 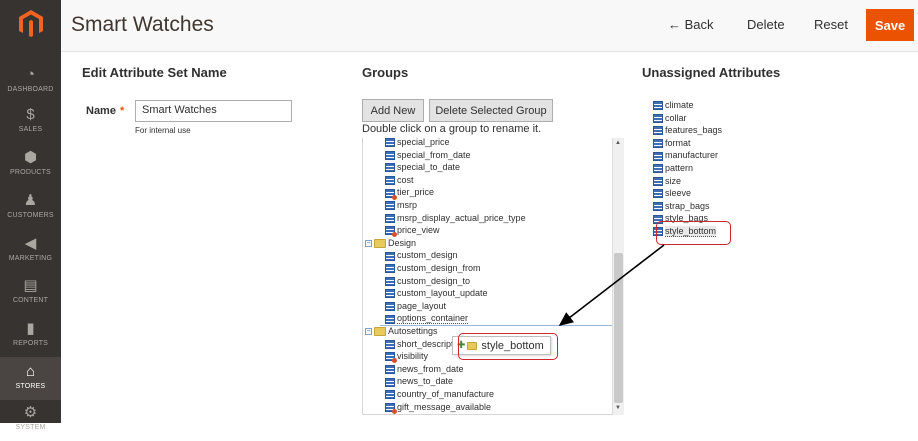 I want to click on unassigned-attribute-row: pattern, so click(x=673, y=168).